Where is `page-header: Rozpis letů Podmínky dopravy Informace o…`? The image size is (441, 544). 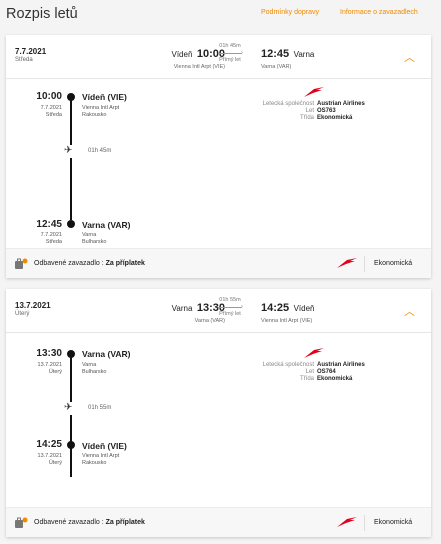
page-header: Rozpis letů Podmínky dopravy Informace o… is located at coordinates (220, 15).